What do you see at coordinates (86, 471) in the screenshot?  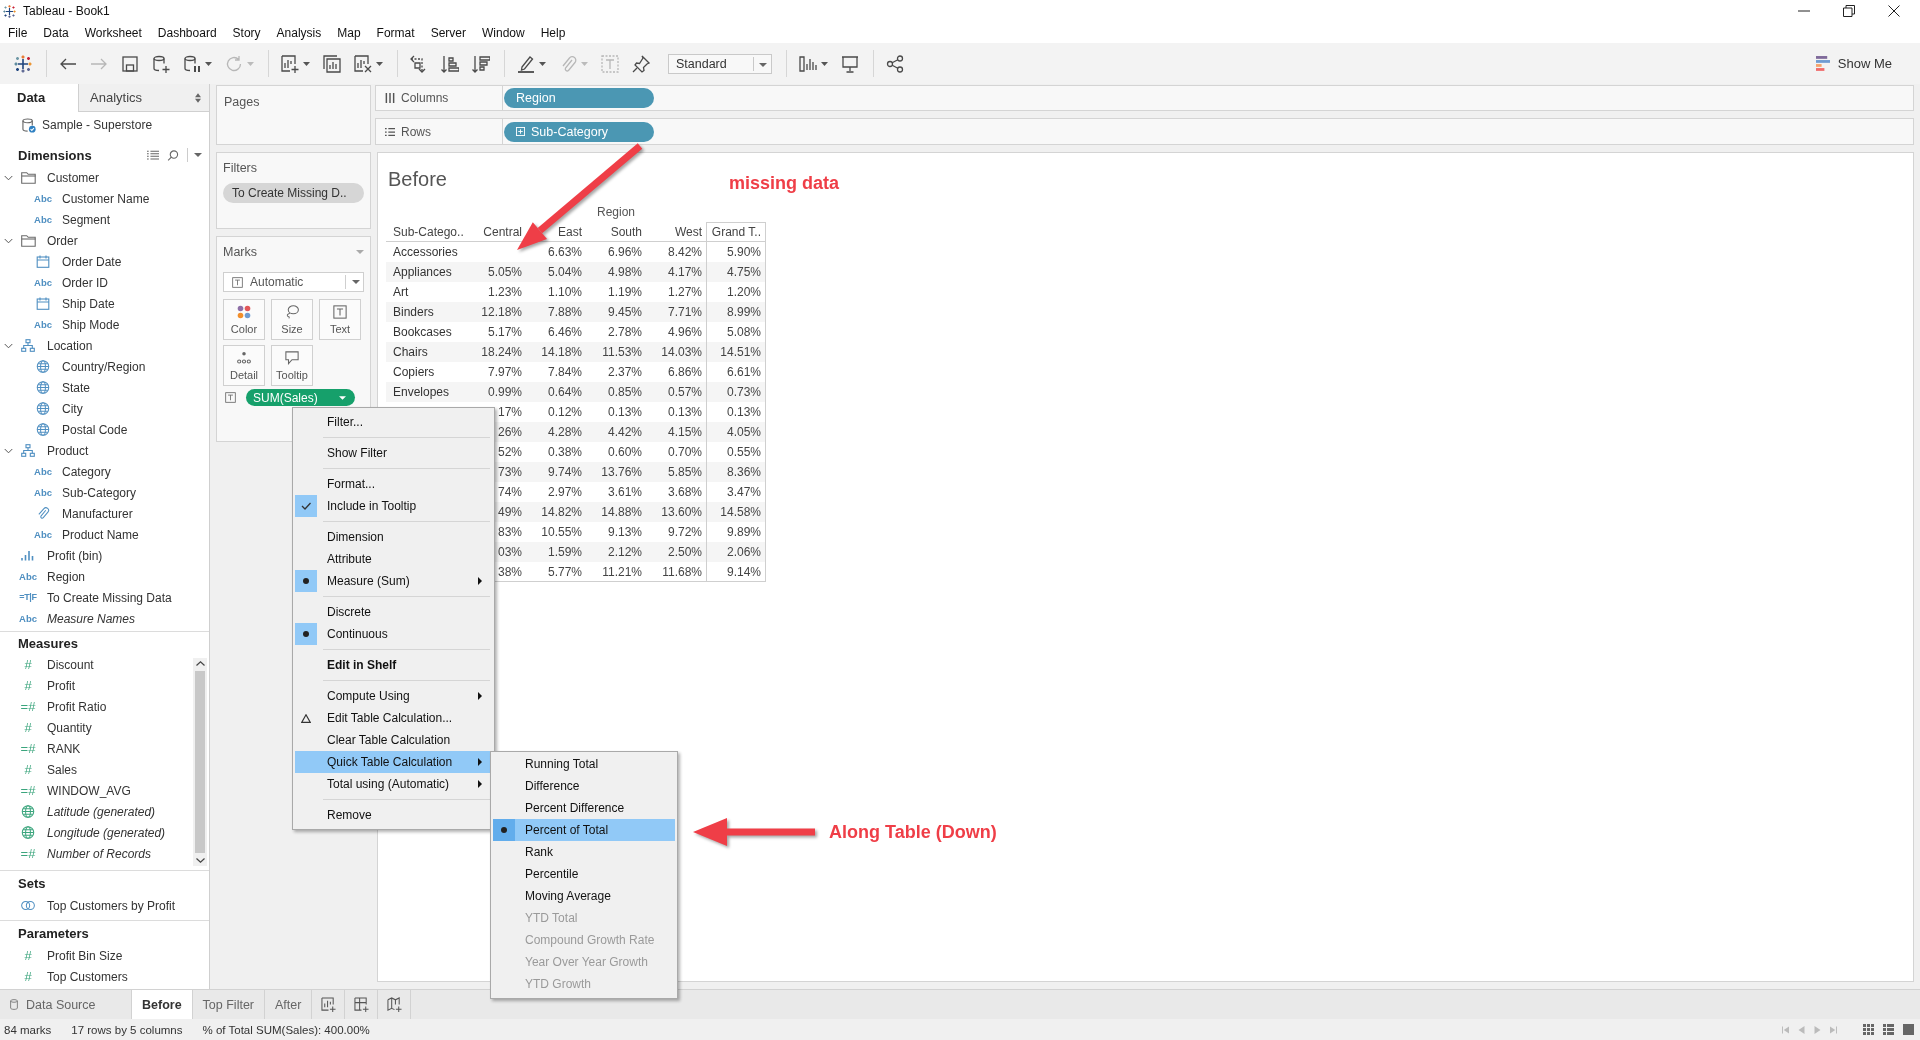 I see `field-name: Category` at bounding box center [86, 471].